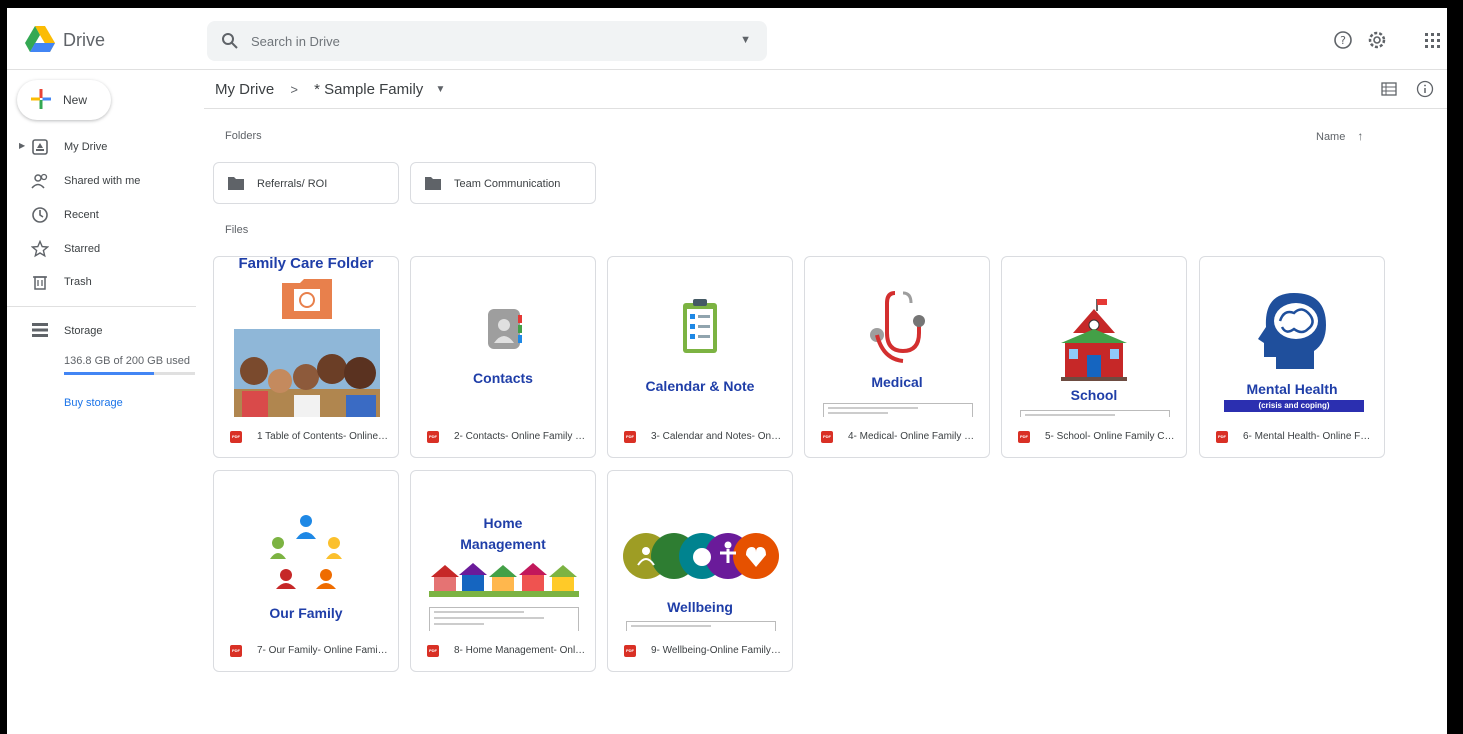 The image size is (1463, 734). Describe the element at coordinates (1389, 89) in the screenshot. I see `list-view-icon` at that location.